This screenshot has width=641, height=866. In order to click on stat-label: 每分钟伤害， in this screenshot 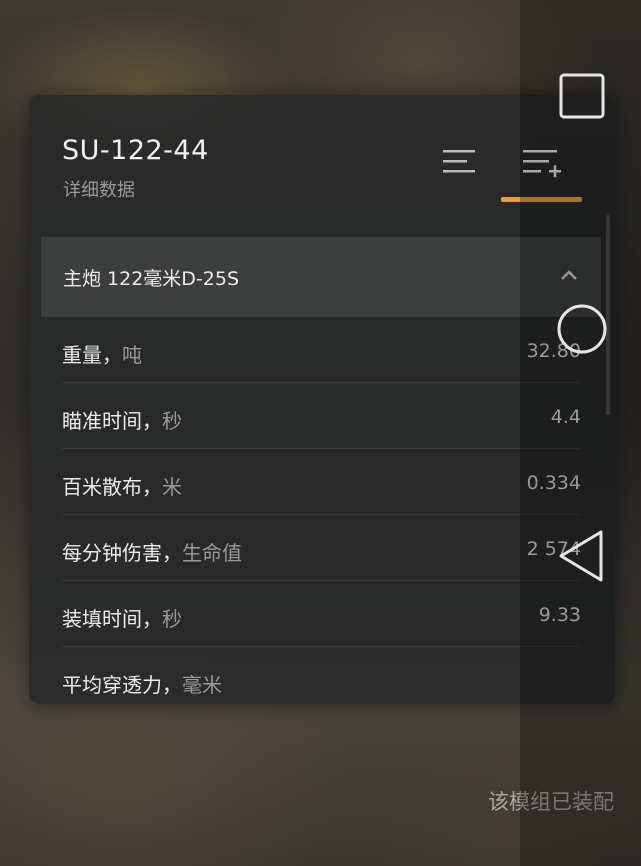, I will do `click(122, 553)`.